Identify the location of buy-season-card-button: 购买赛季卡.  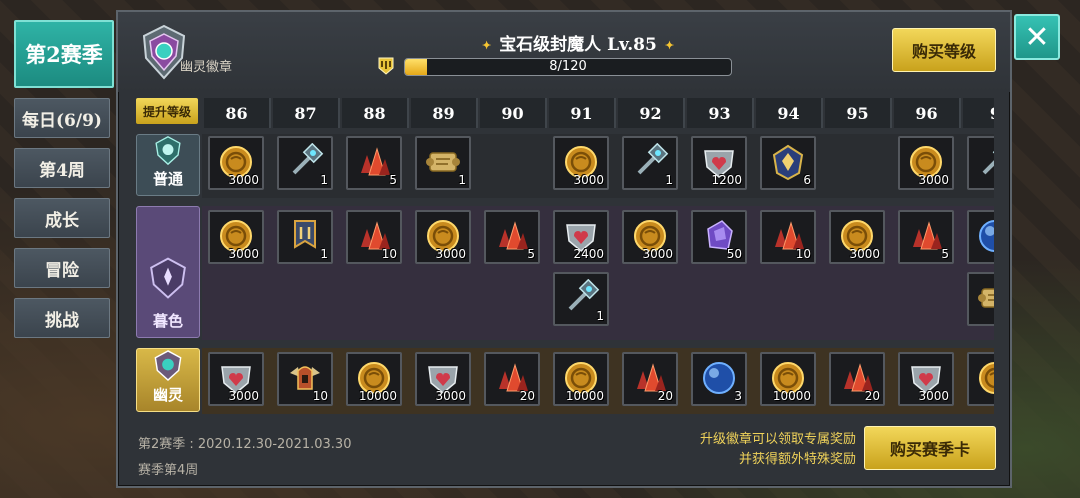
(930, 448).